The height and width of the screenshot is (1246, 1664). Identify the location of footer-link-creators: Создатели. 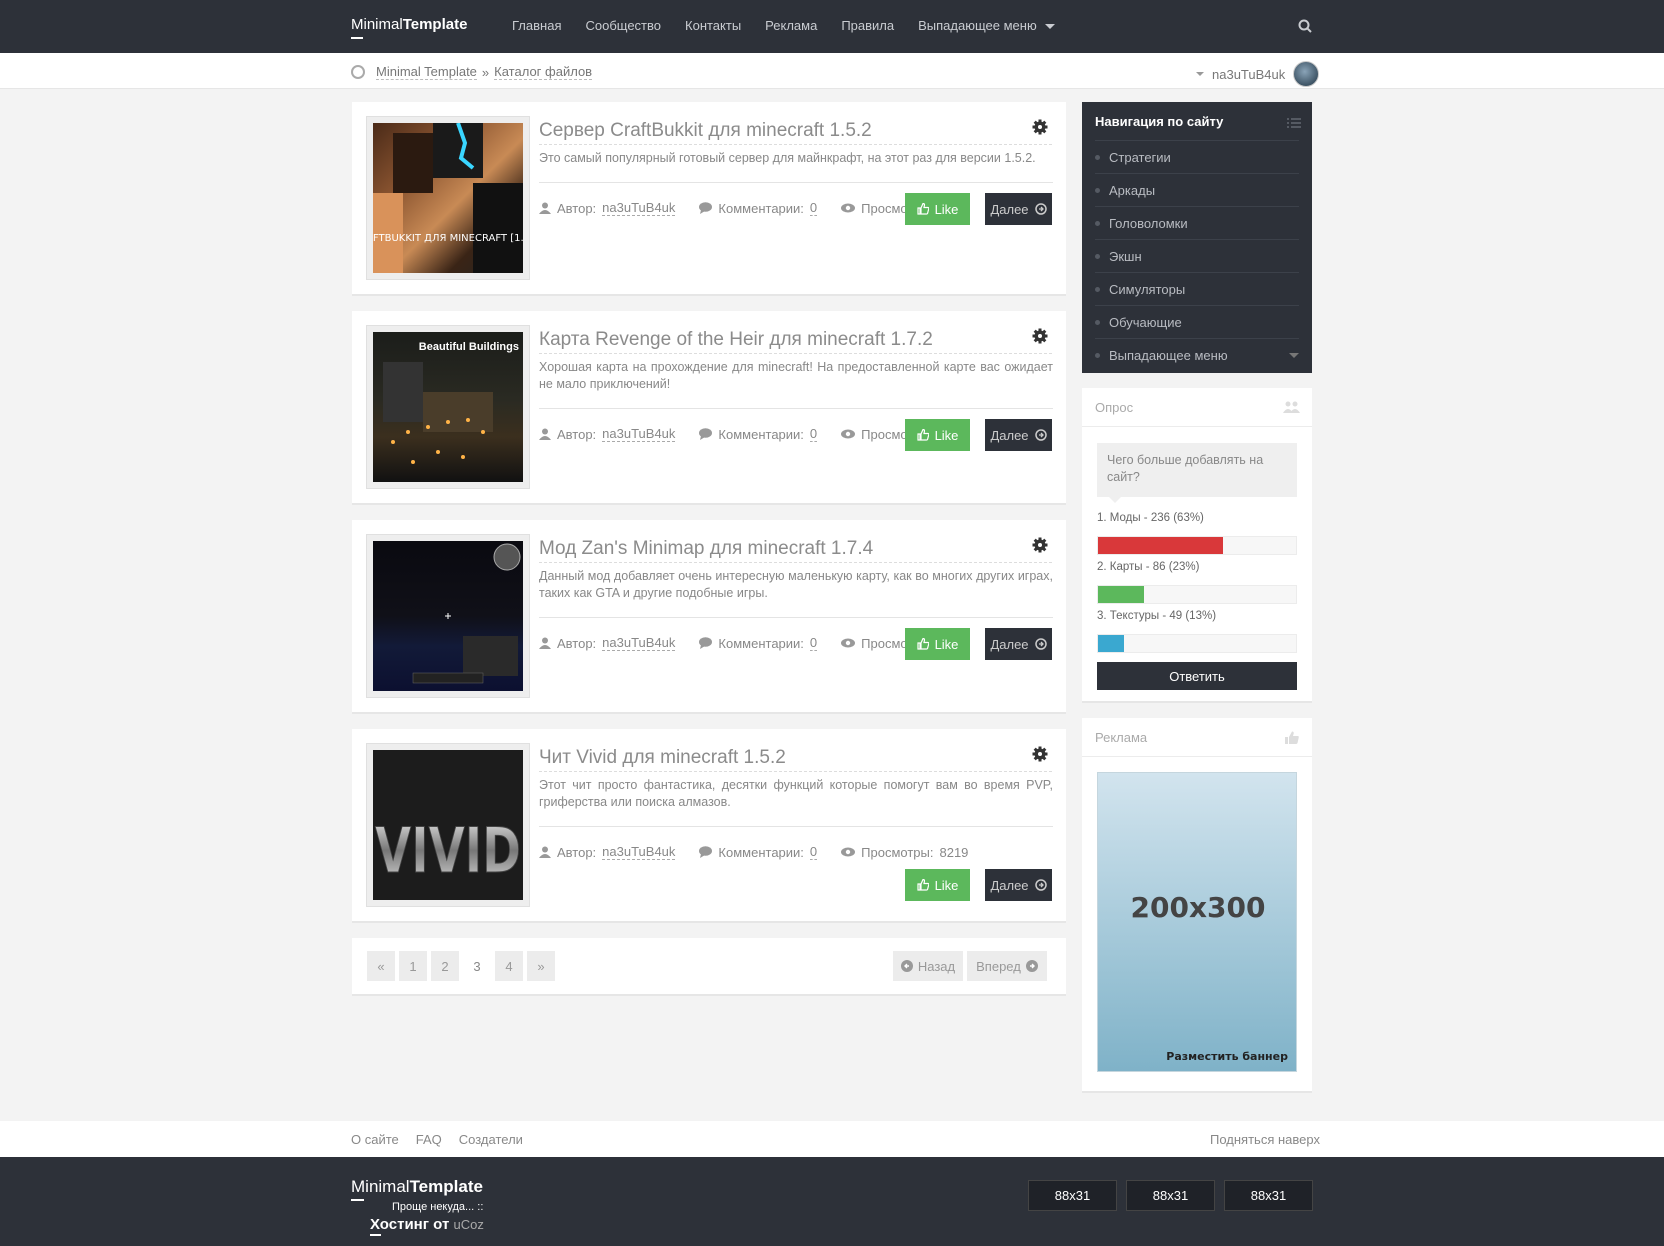
(491, 1139).